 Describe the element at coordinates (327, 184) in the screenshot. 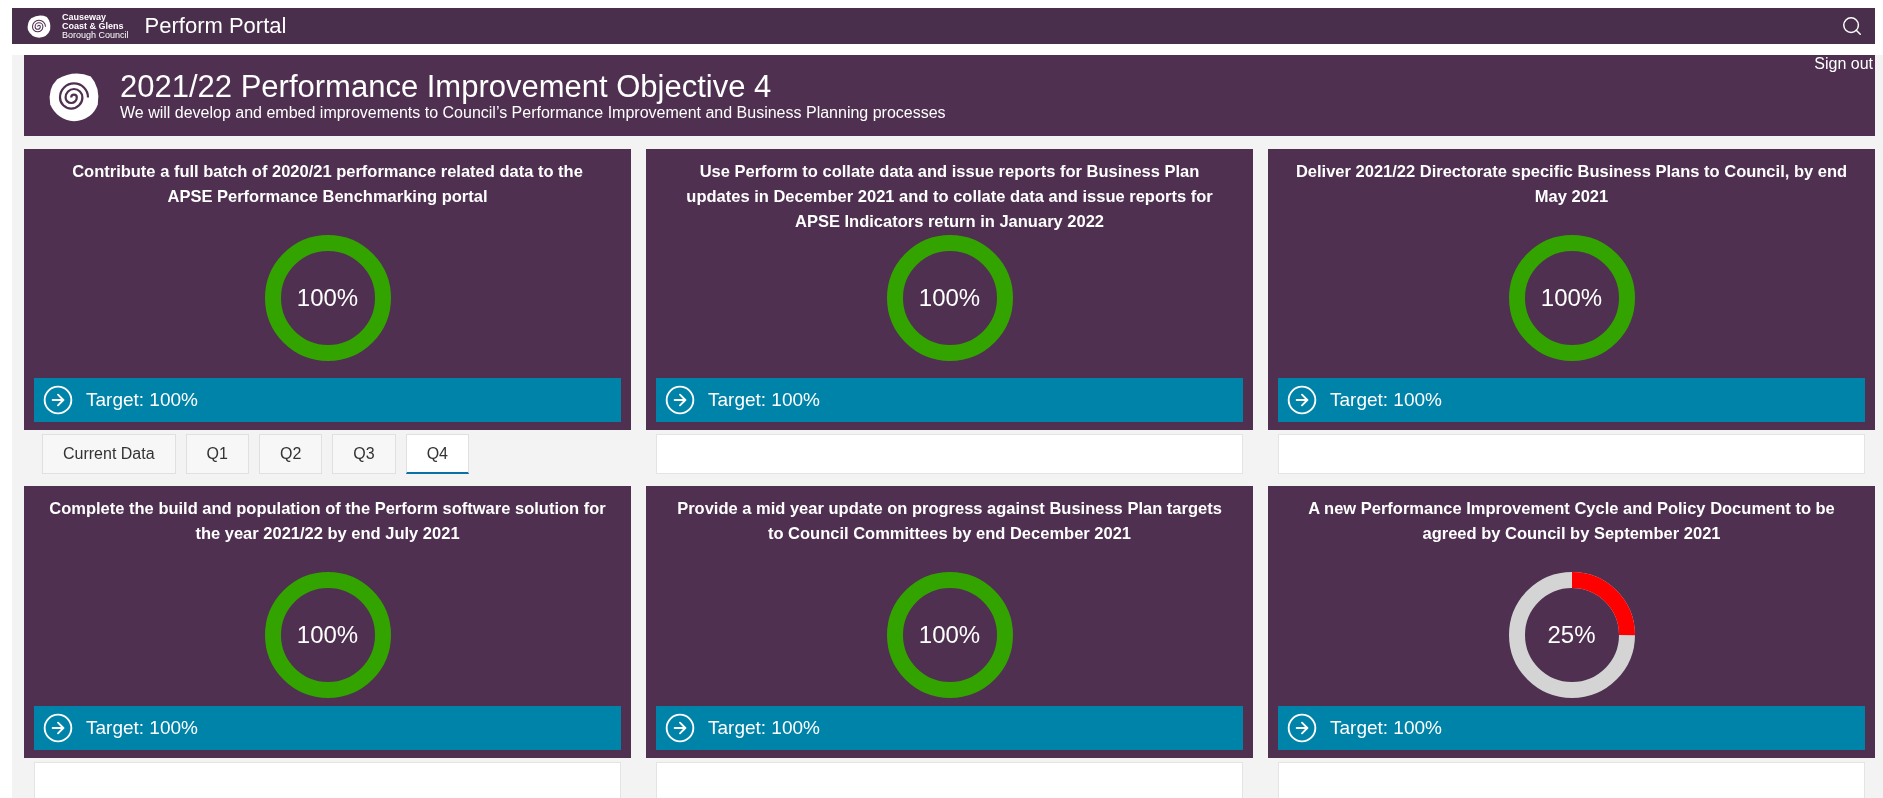

I see `objective-title: Contribute a full batch of 2020/21 performance related data to the APSE Performance Benchmarking portal` at that location.